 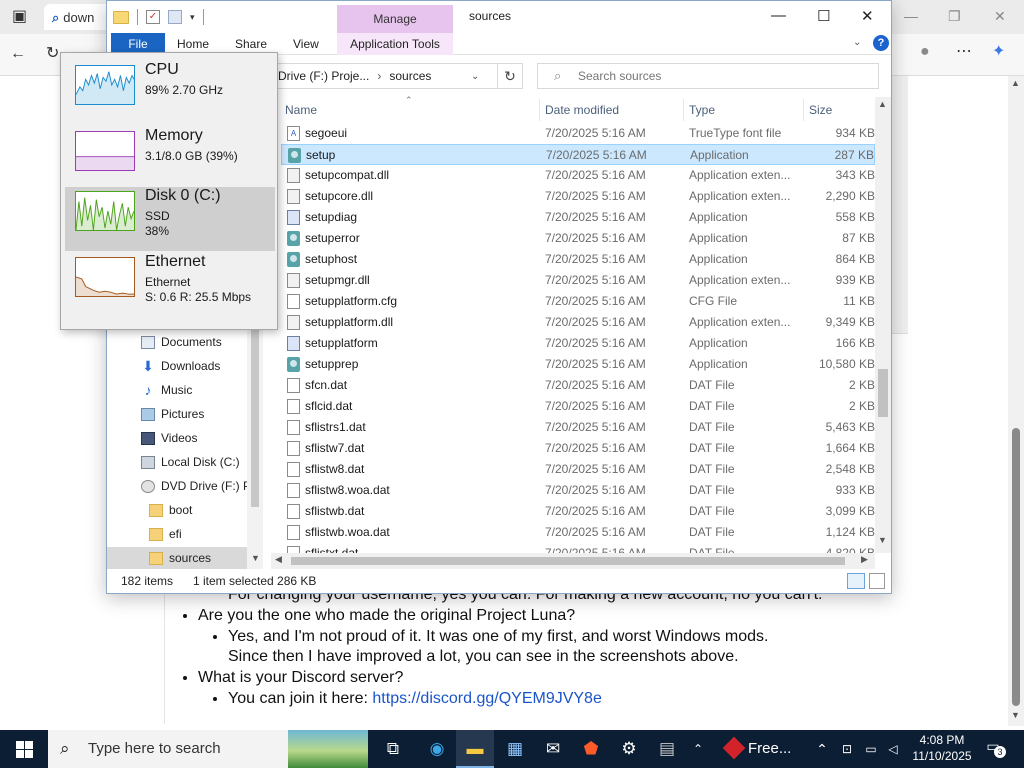 I want to click on network-icon: ⊡, so click(x=847, y=749).